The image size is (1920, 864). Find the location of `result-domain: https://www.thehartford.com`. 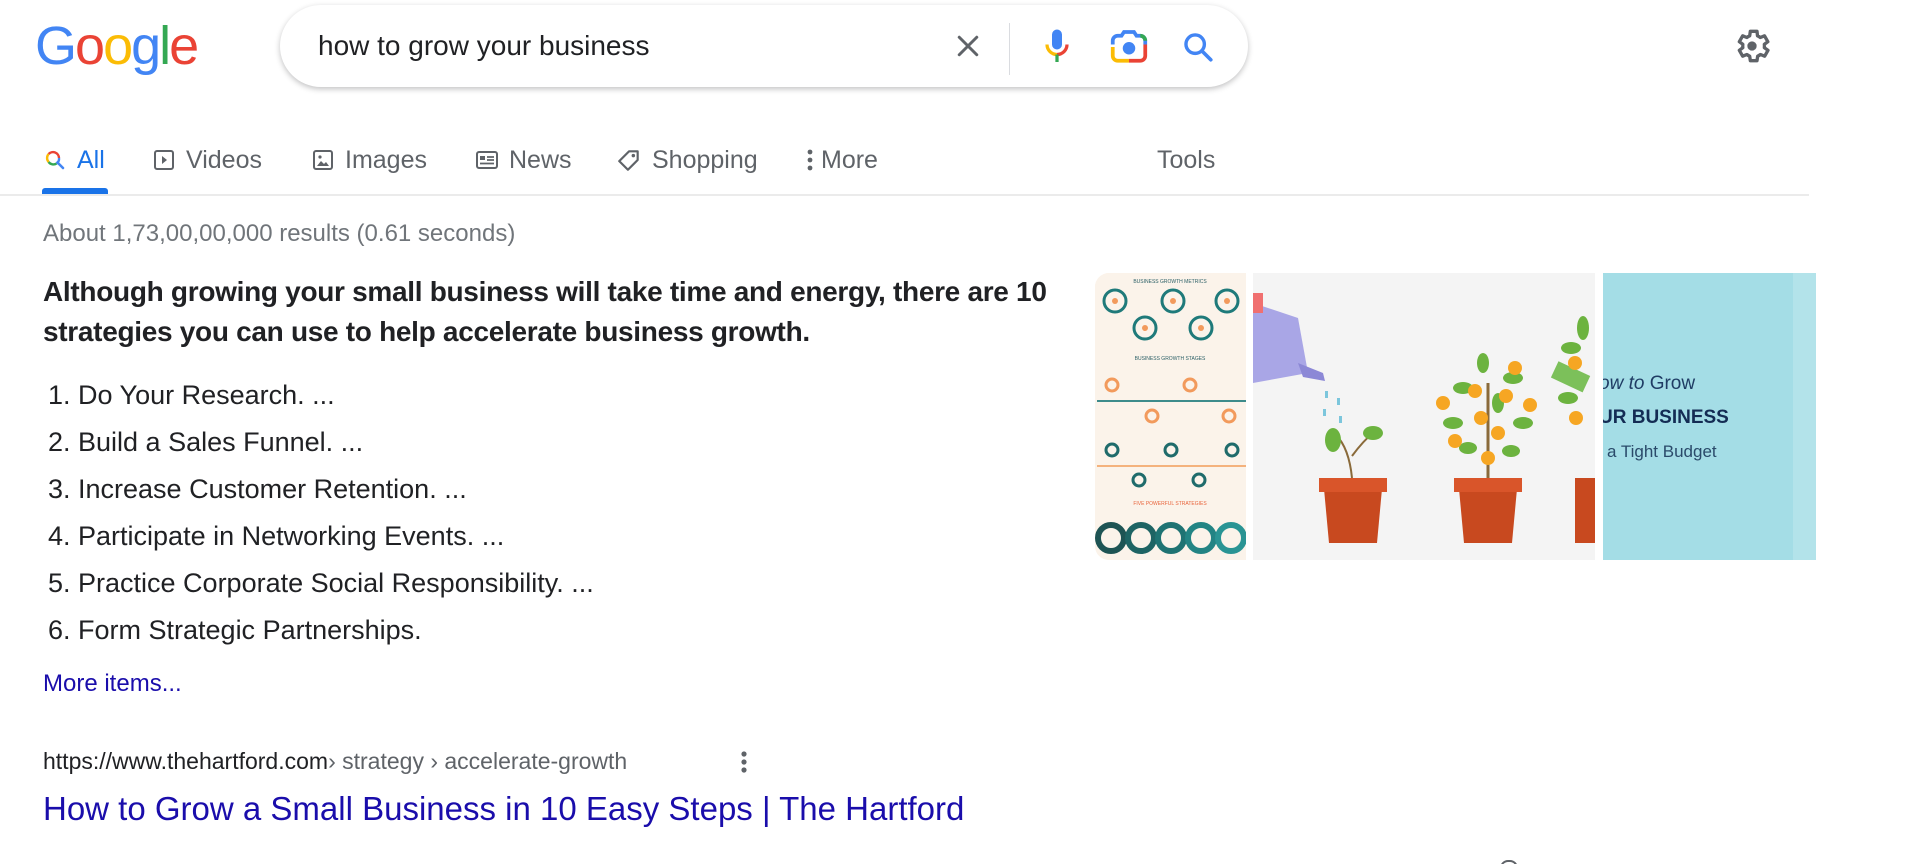

result-domain: https://www.thehartford.com is located at coordinates (186, 761).